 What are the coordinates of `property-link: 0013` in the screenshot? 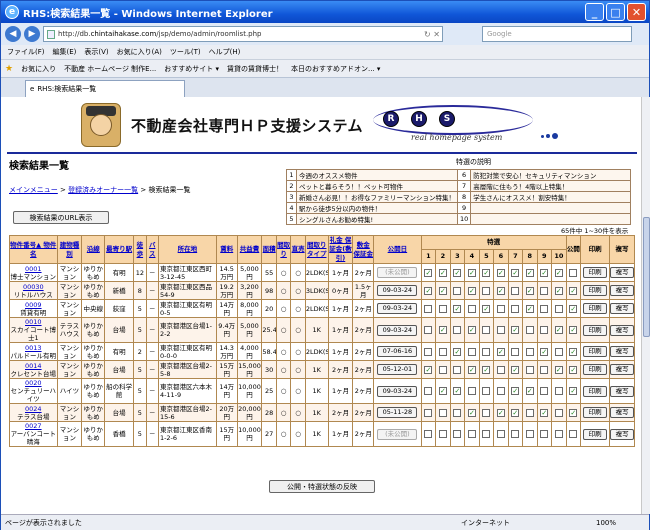 It's located at (33, 348).